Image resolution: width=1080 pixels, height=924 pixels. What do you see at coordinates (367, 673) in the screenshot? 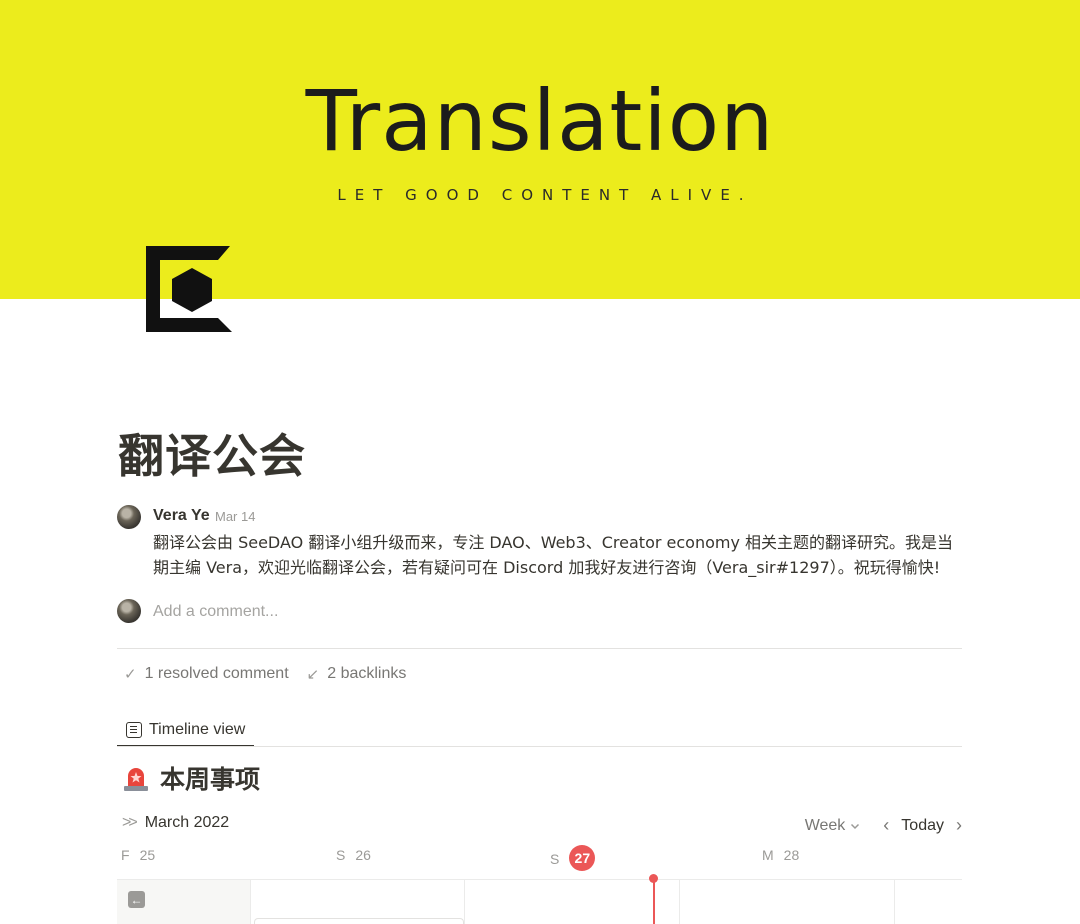
I see `backlinks-label: 2 backlinks` at bounding box center [367, 673].